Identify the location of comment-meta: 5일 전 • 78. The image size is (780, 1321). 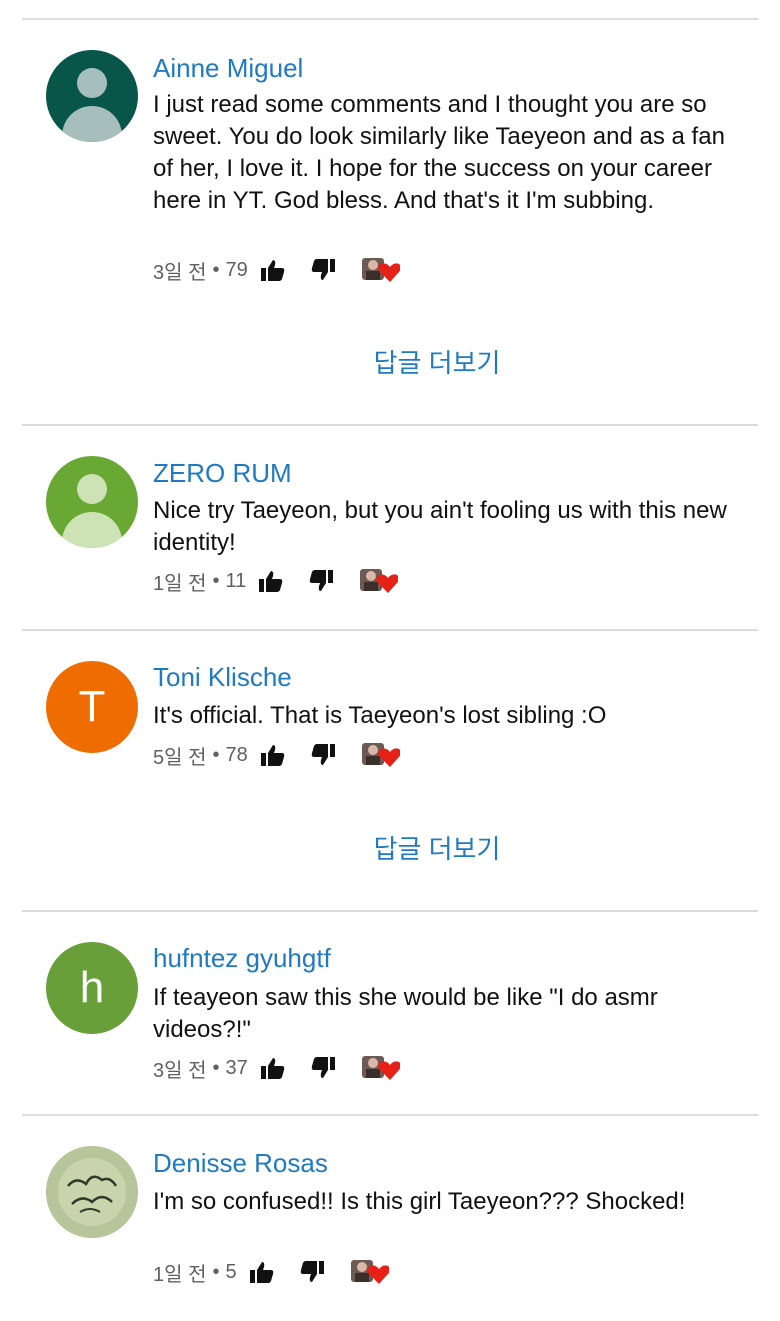
(277, 755).